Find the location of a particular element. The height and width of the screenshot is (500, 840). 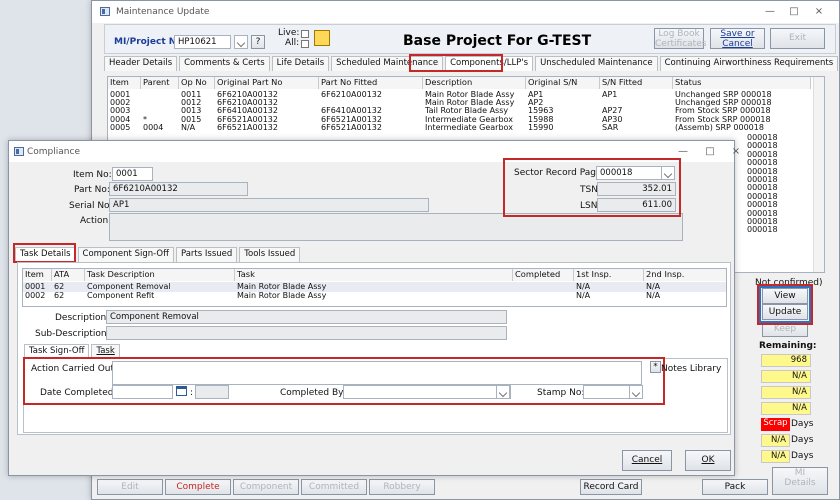

close-icon: × is located at coordinates (819, 12).